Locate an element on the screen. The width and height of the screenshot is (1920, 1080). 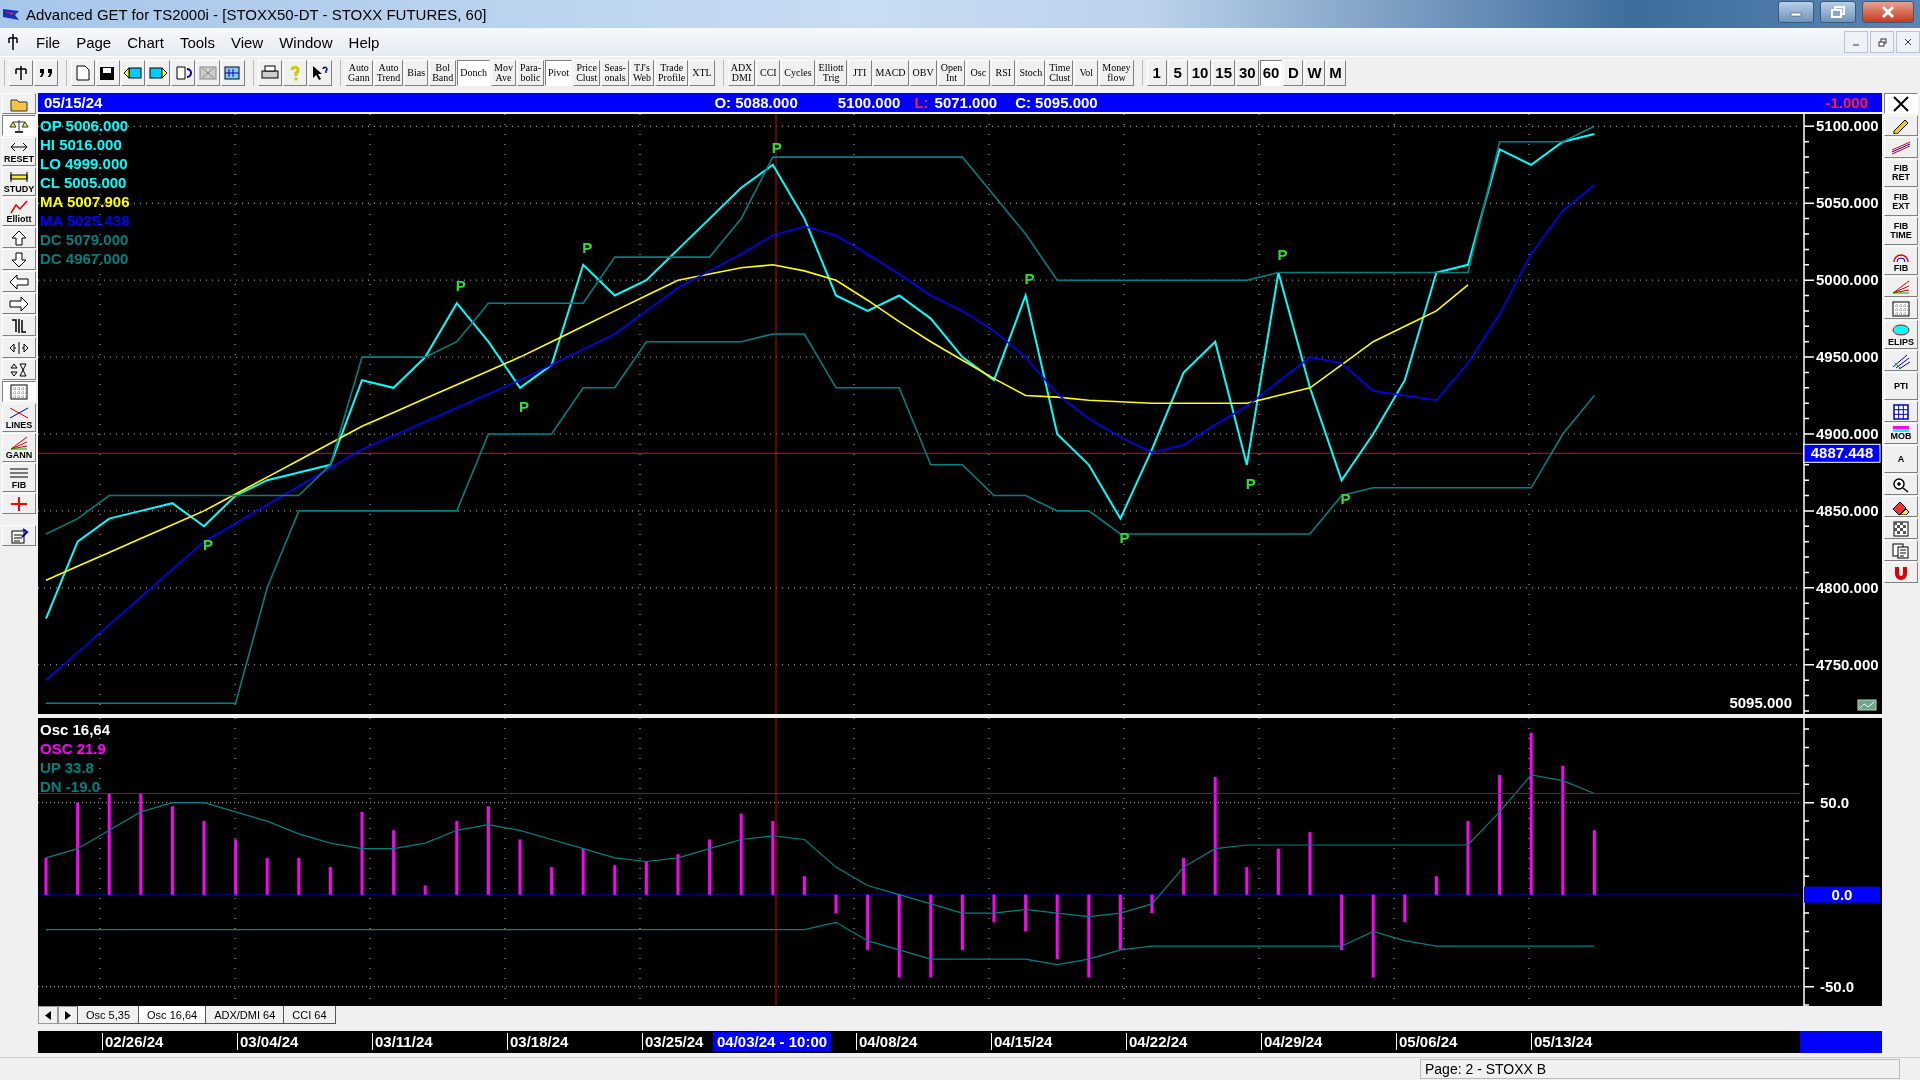
tool-button: GANN is located at coordinates (19, 447).